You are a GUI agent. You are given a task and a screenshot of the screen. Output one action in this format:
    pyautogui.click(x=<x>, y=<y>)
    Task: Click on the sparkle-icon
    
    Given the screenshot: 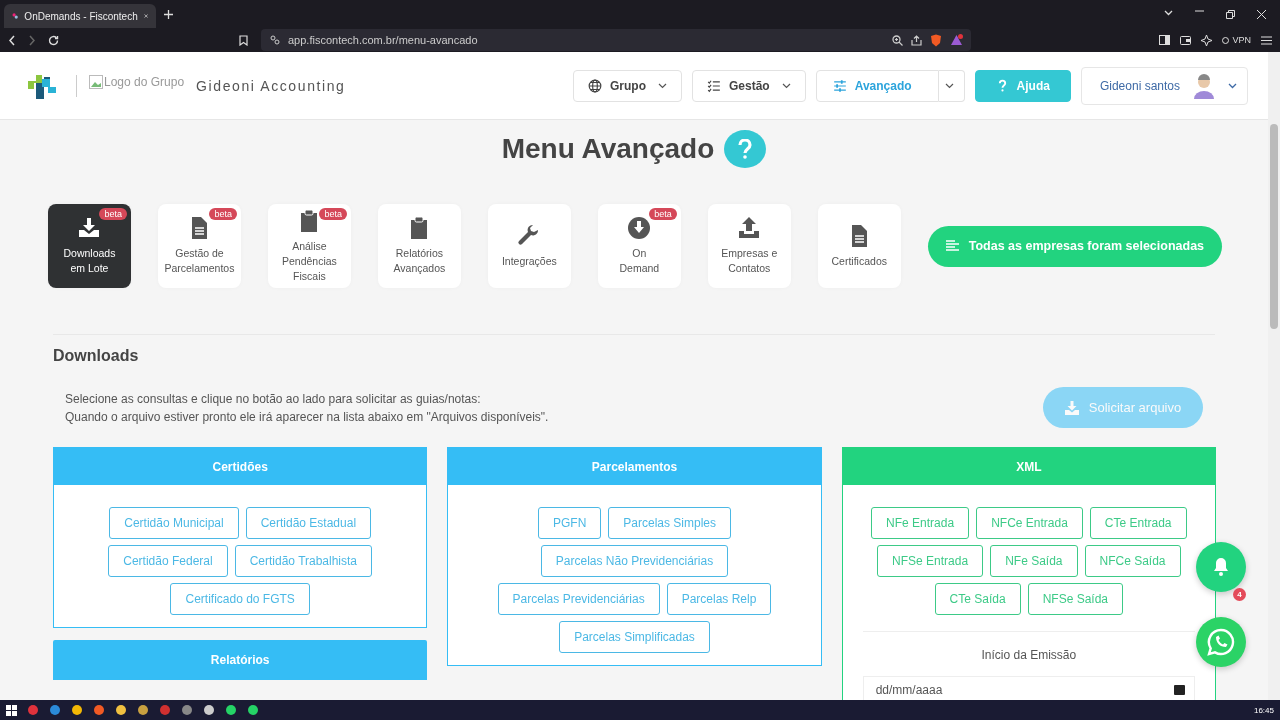 What is the action you would take?
    pyautogui.click(x=1207, y=40)
    